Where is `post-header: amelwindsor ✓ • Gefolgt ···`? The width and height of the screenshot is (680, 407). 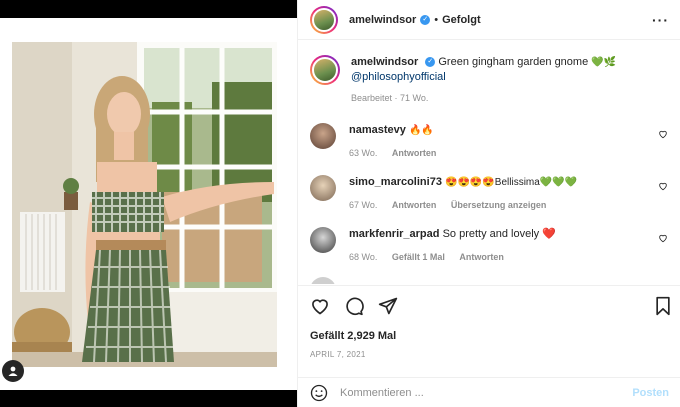 post-header: amelwindsor ✓ • Gefolgt ··· is located at coordinates (489, 20).